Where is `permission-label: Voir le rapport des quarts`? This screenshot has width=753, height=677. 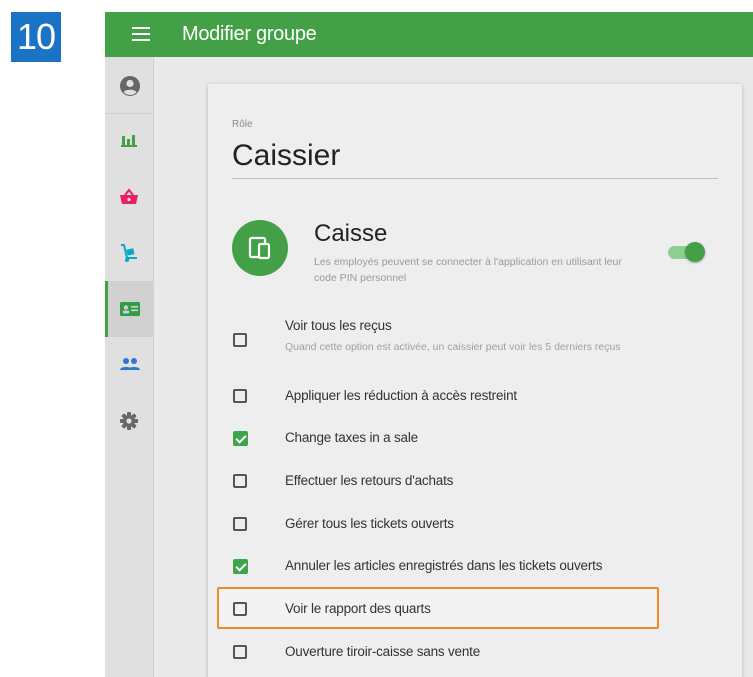 permission-label: Voir le rapport des quarts is located at coordinates (358, 608).